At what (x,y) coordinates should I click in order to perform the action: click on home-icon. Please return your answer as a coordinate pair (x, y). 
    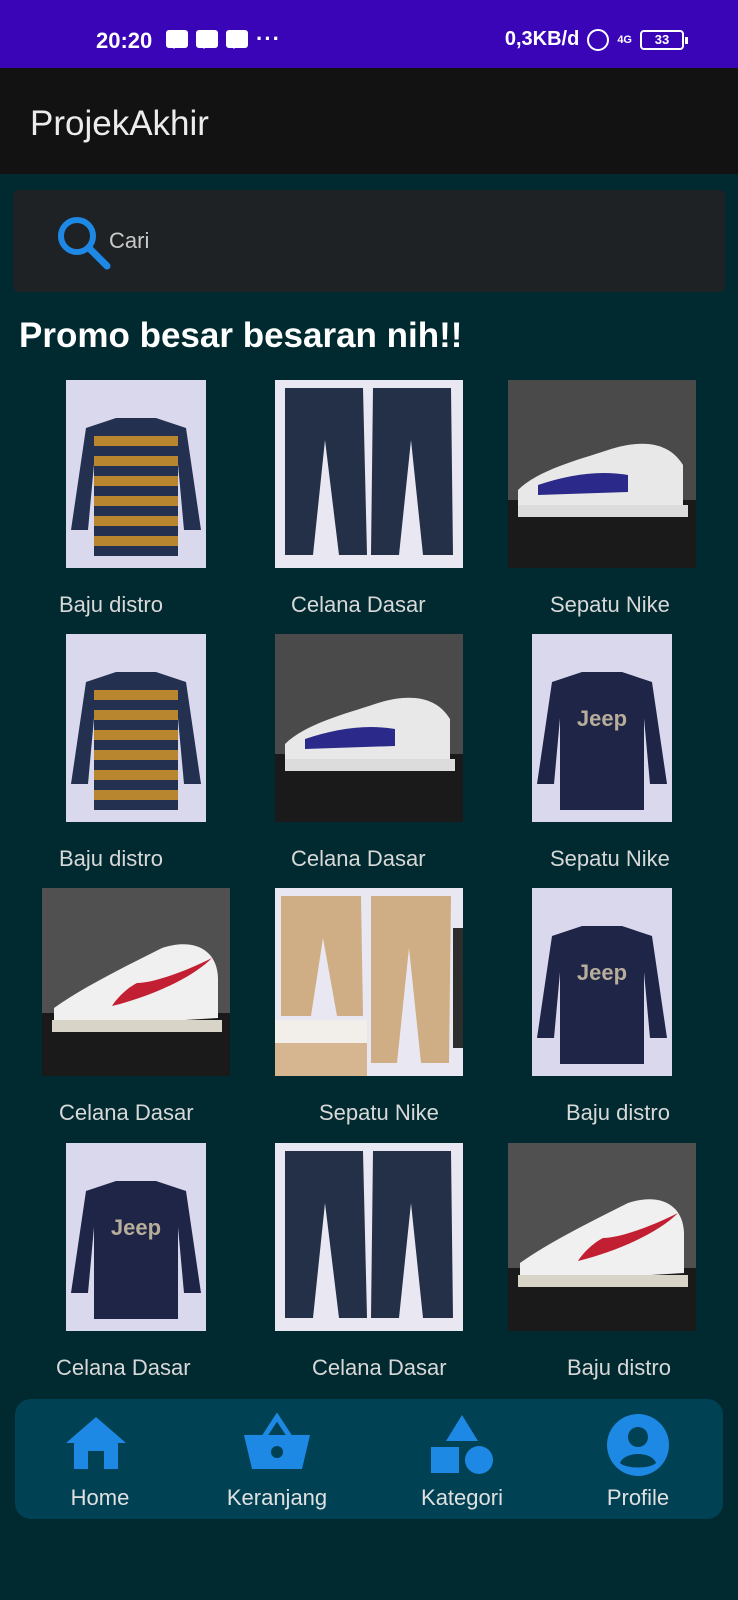
    Looking at the image, I should click on (96, 1443).